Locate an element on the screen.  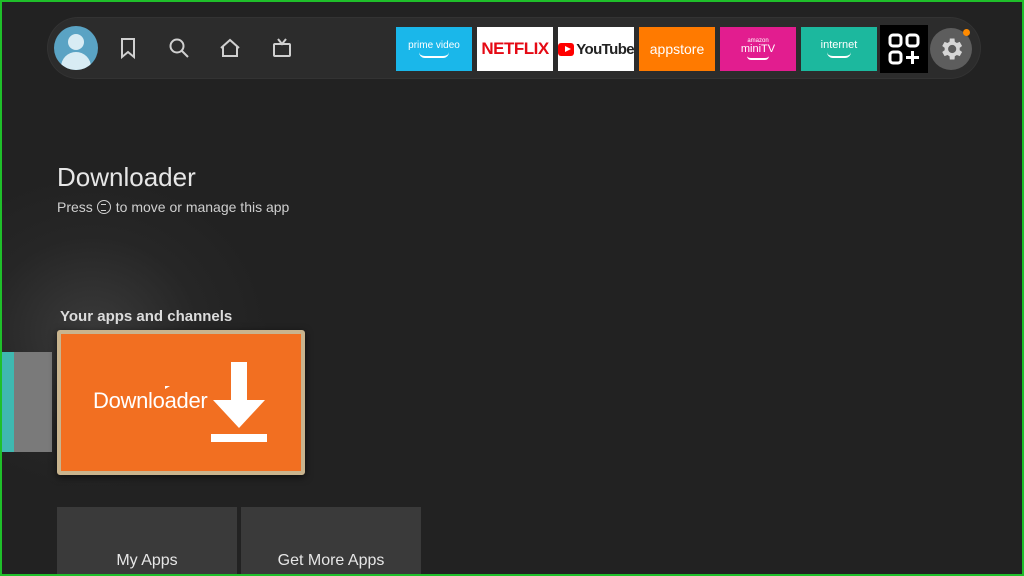
focused-app-title: Downloader is located at coordinates (126, 177).